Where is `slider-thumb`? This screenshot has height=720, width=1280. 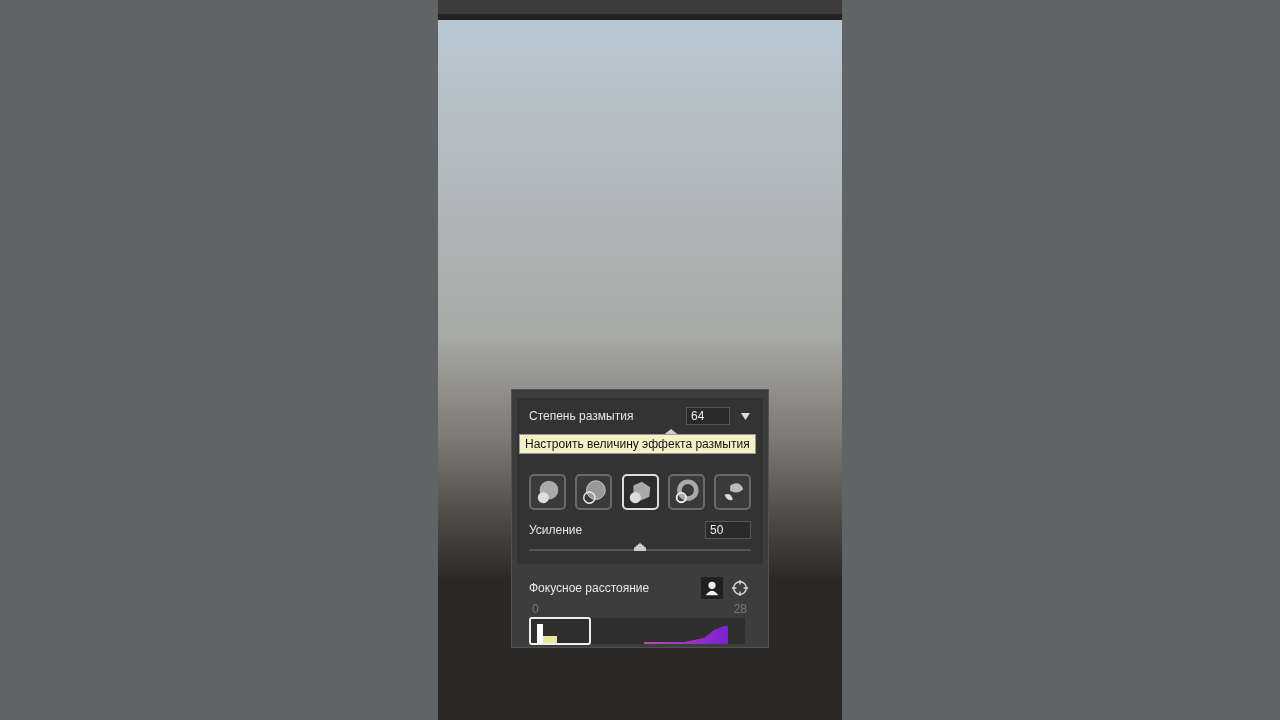 slider-thumb is located at coordinates (640, 547).